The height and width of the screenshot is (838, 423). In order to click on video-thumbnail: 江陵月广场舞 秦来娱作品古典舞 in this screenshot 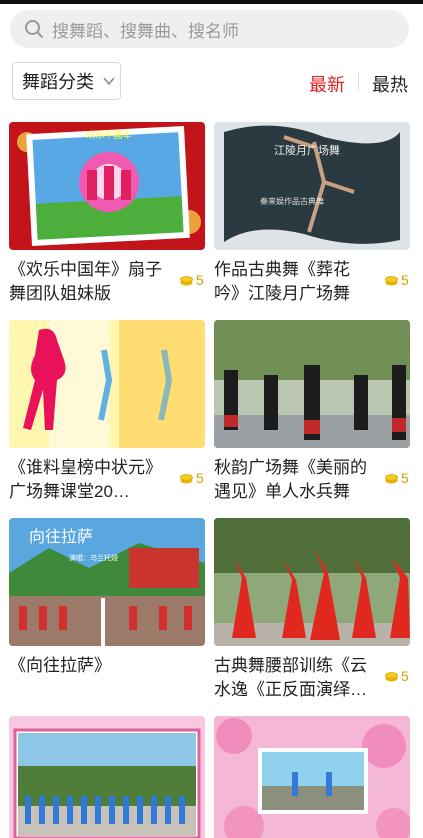, I will do `click(312, 186)`.